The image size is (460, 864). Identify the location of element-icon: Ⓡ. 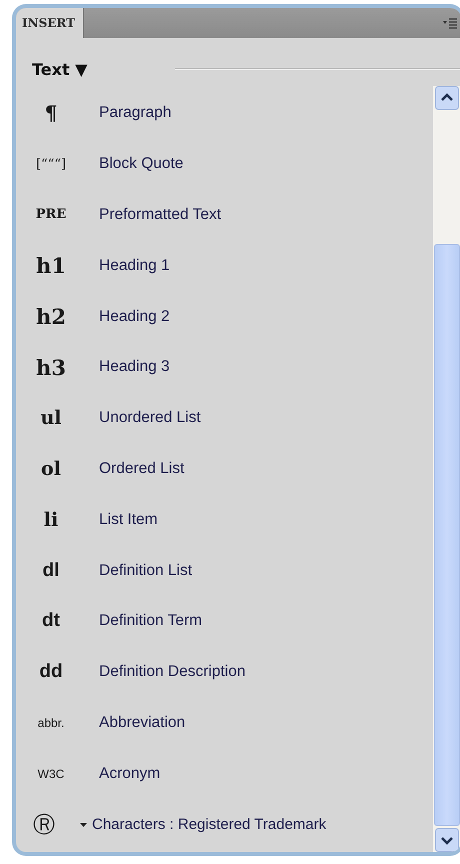
(44, 825).